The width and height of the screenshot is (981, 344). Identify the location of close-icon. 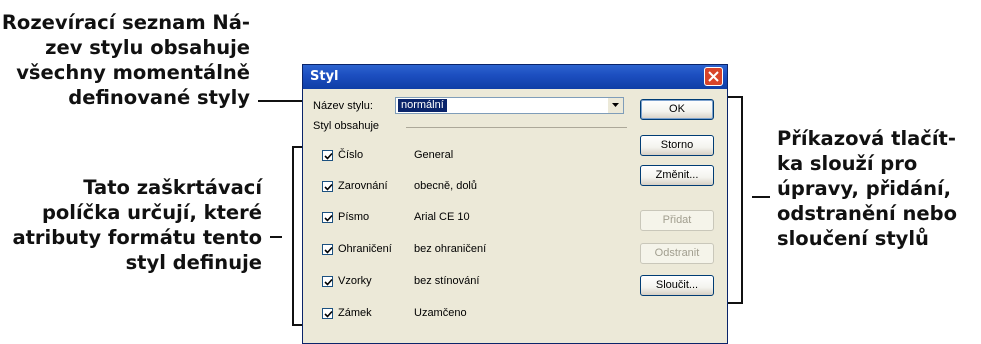
(713, 76).